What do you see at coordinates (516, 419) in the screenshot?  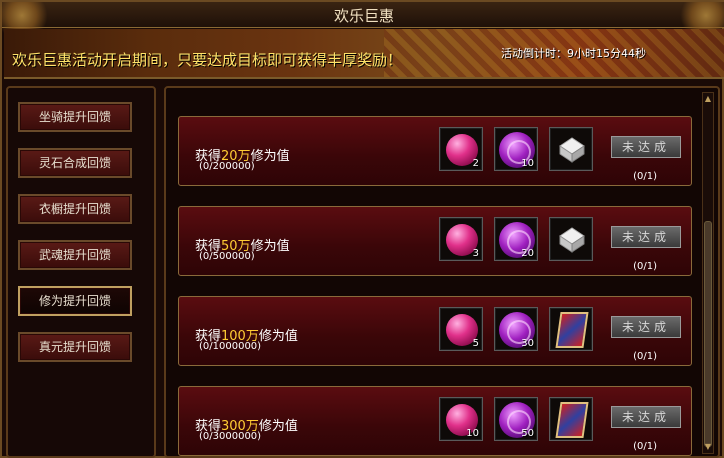 I see `reward-item-slot: 50` at bounding box center [516, 419].